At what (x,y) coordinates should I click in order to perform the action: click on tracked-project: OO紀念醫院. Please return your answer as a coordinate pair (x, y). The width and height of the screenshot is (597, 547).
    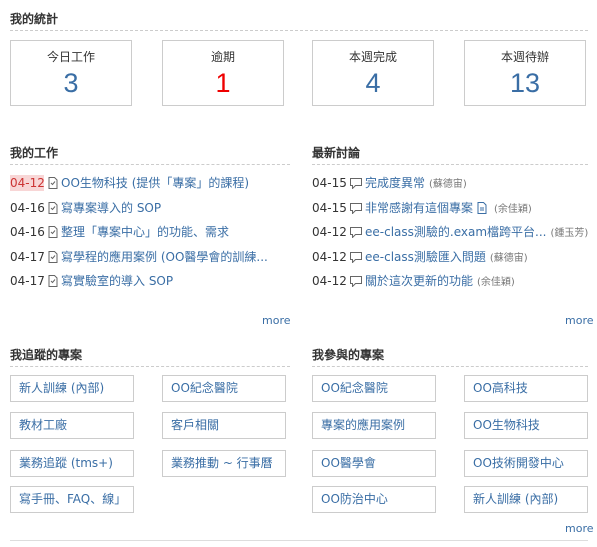
    Looking at the image, I should click on (224, 388).